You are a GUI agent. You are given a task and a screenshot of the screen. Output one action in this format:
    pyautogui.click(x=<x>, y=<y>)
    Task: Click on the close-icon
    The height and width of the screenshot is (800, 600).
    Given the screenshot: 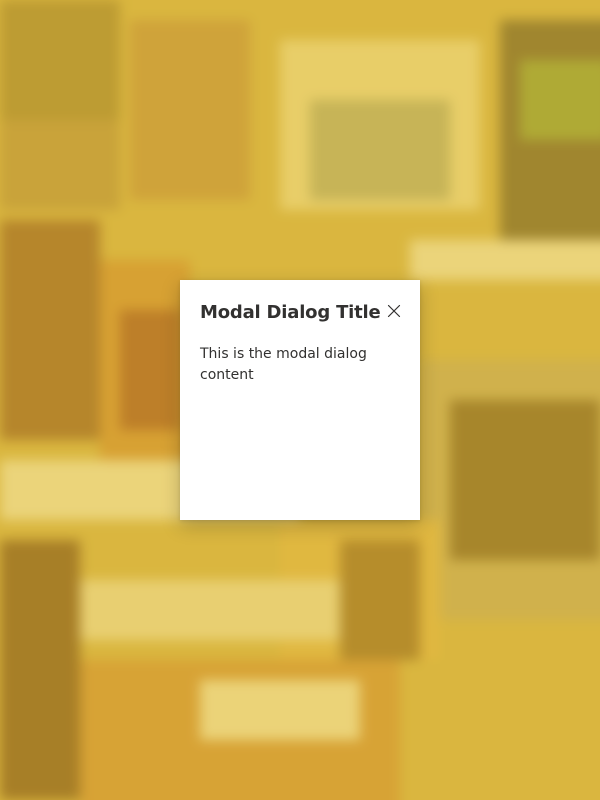 What is the action you would take?
    pyautogui.click(x=394, y=312)
    